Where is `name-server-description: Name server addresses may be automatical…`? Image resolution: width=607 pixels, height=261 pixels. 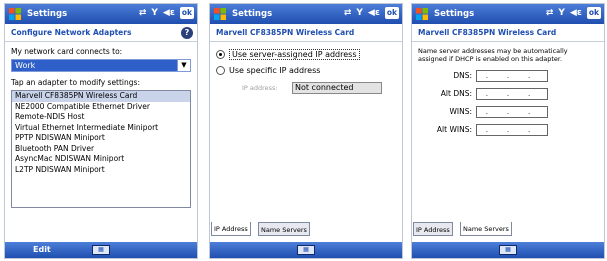
name-server-description: Name server addresses may be automatical… is located at coordinates (493, 55).